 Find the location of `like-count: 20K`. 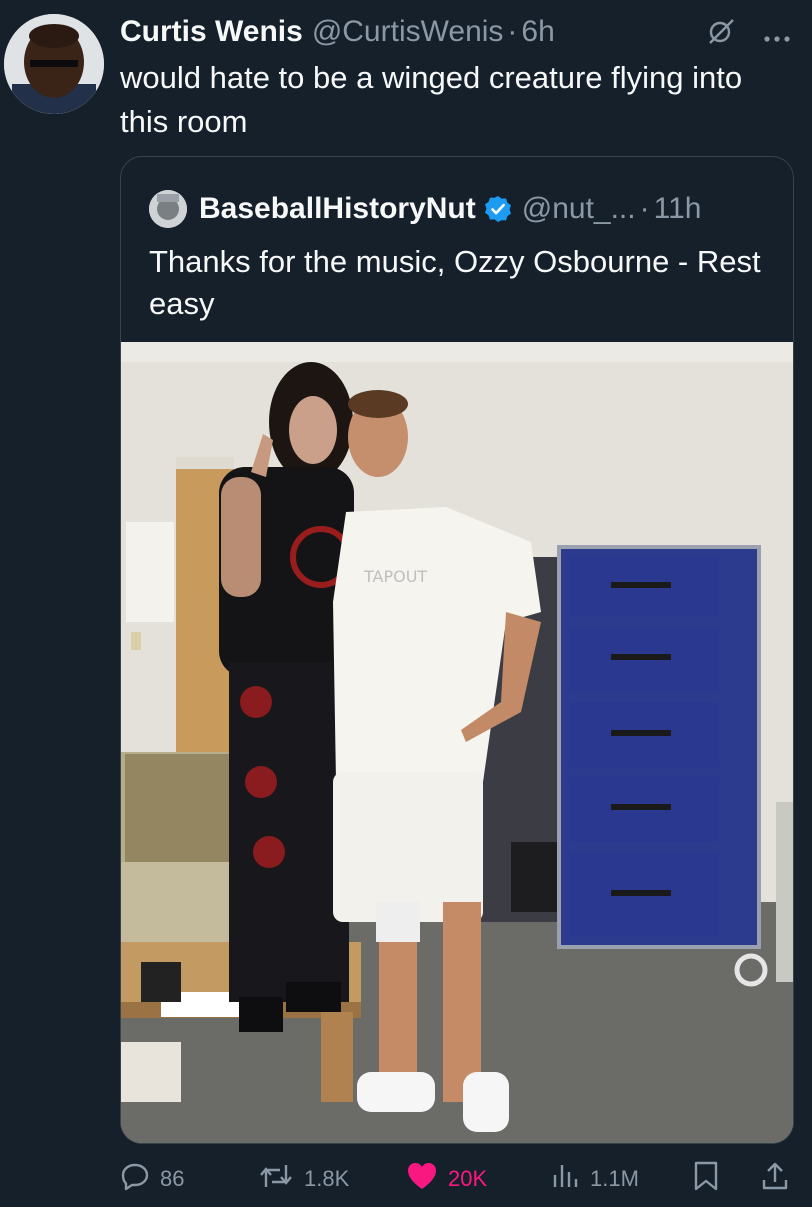

like-count: 20K is located at coordinates (468, 1178).